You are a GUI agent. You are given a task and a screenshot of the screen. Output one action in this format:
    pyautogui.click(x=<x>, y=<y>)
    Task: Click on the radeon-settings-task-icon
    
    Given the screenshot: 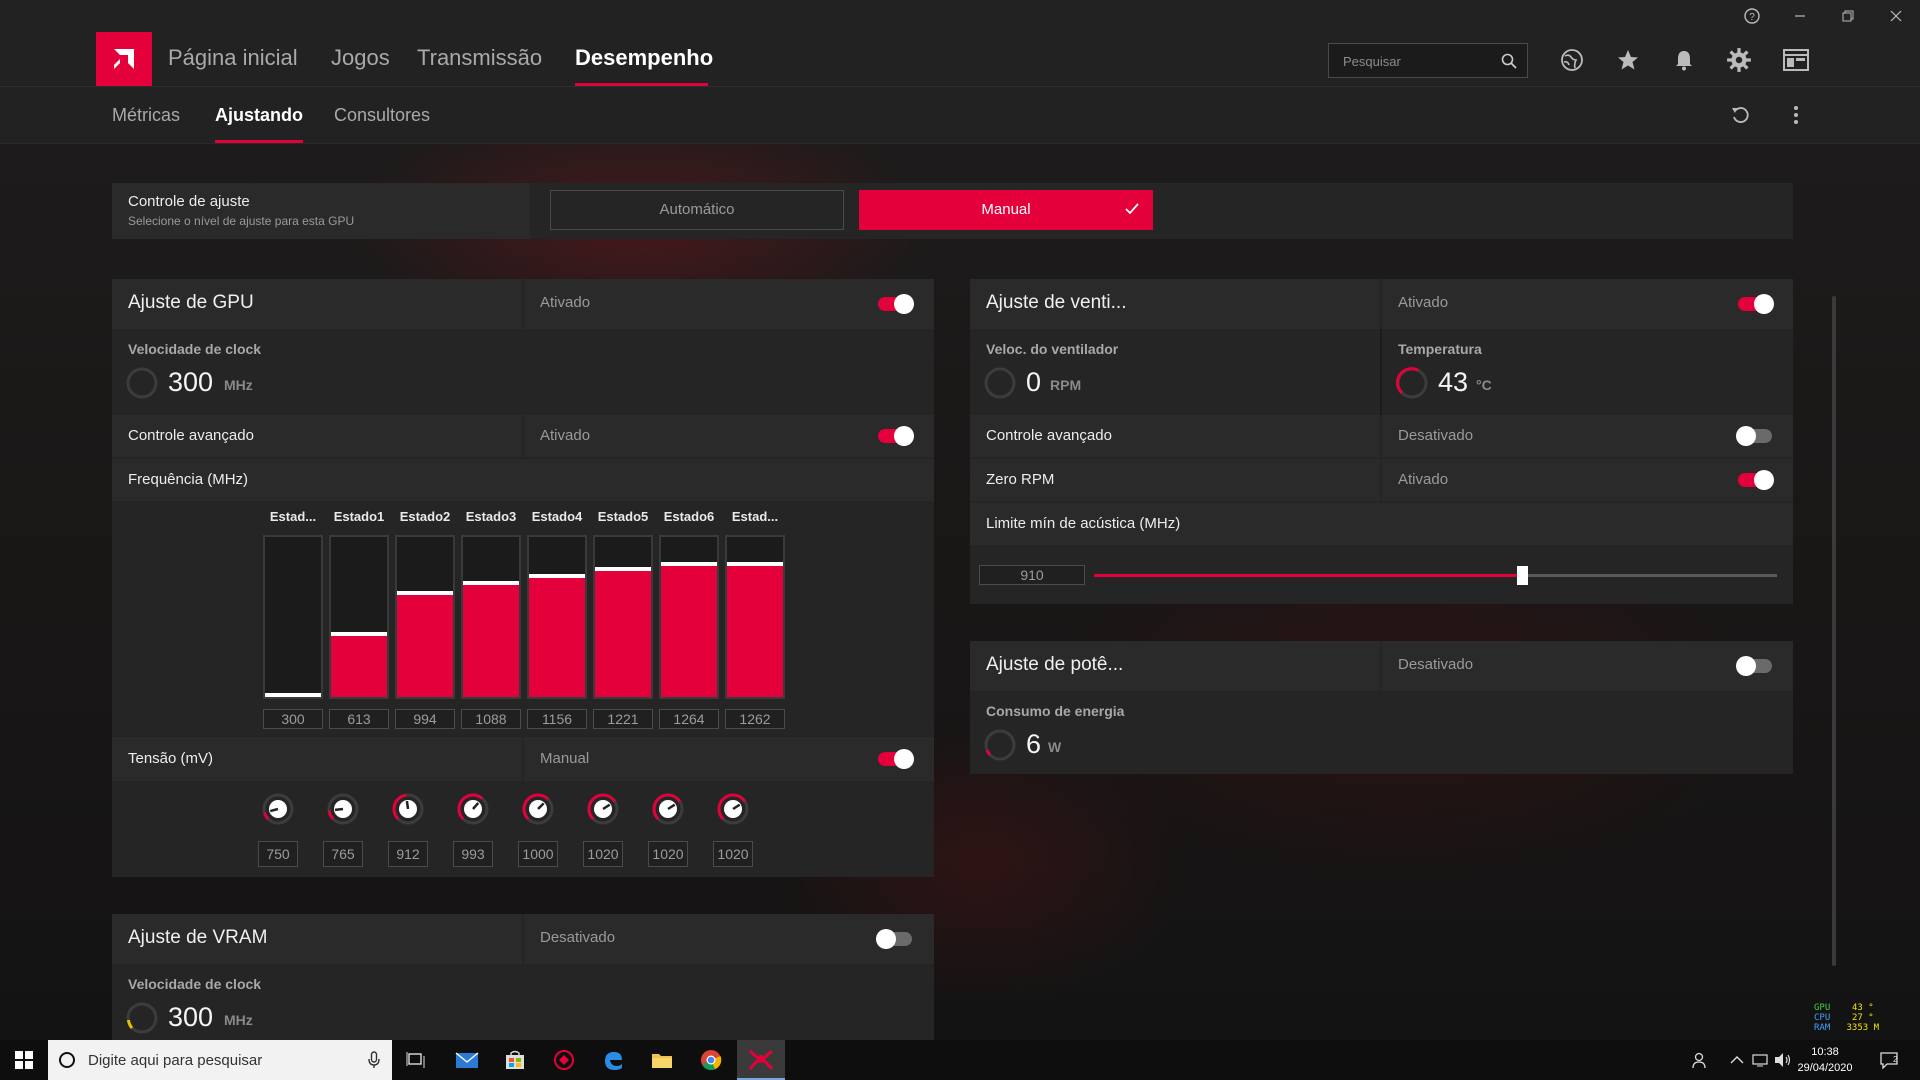 What is the action you would take?
    pyautogui.click(x=761, y=1060)
    